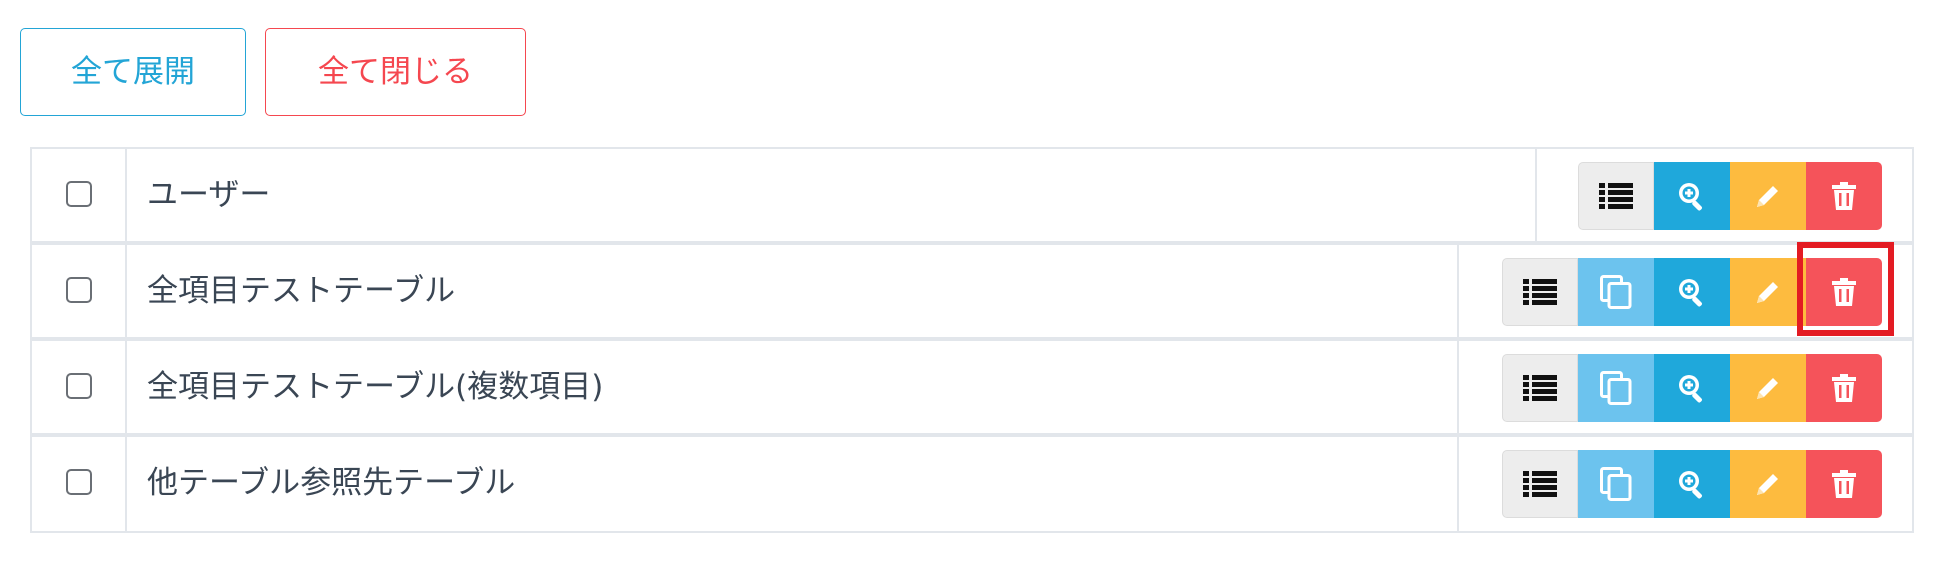  Describe the element at coordinates (395, 72) in the screenshot. I see `collapse-all-button: 全て閉じる` at that location.